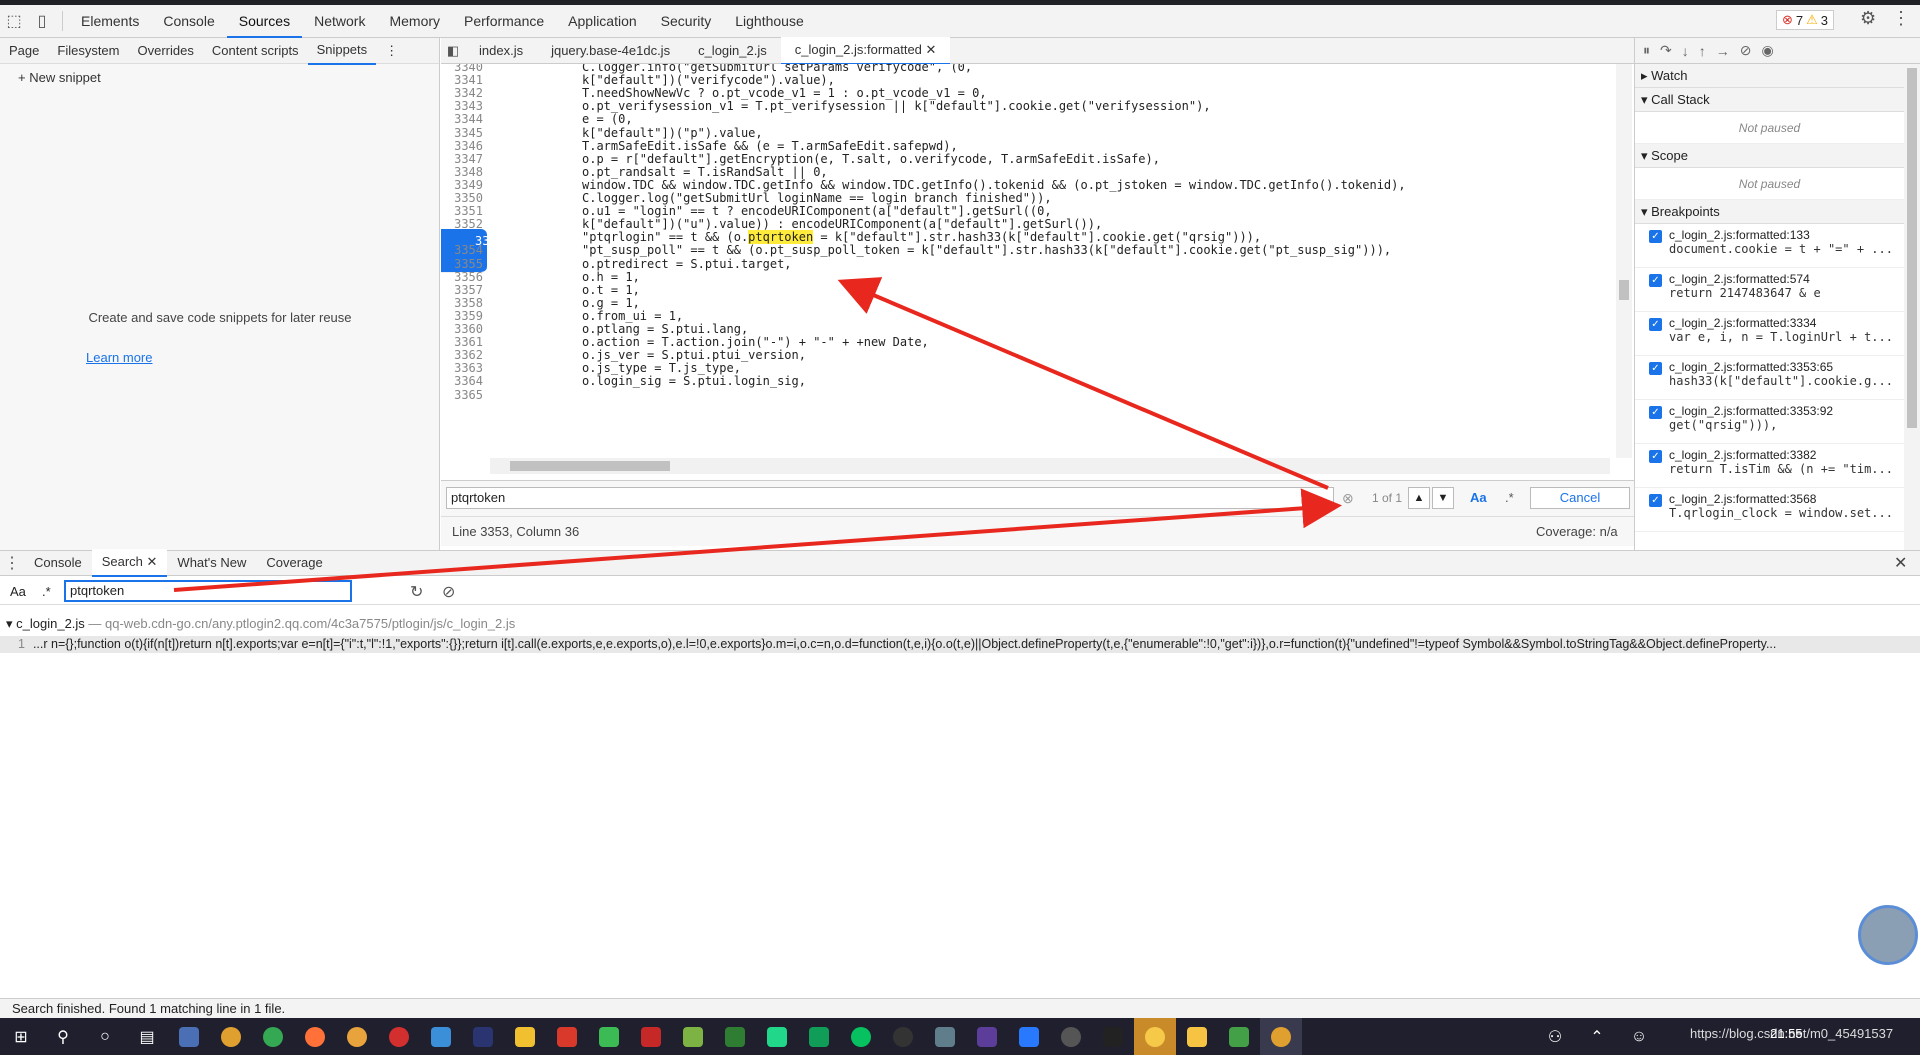 Image resolution: width=1920 pixels, height=1055 pixels. Describe the element at coordinates (1597, 1036) in the screenshot. I see `tray-expand-icon: ⌃` at that location.